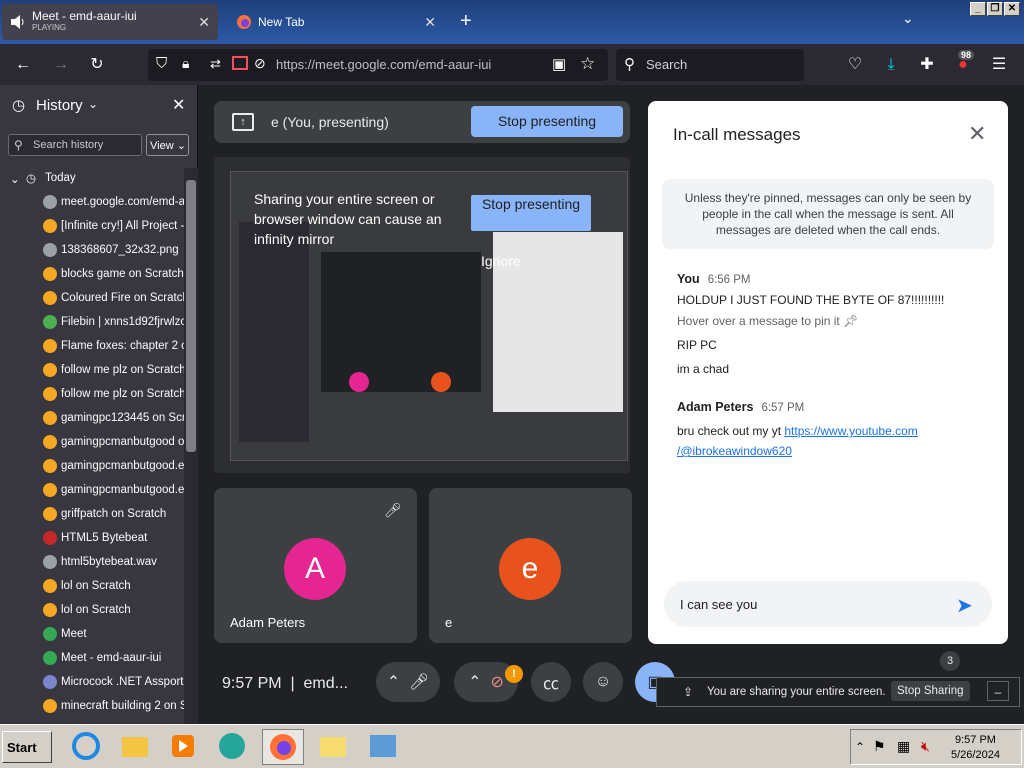 The width and height of the screenshot is (1024, 768). What do you see at coordinates (551, 682) in the screenshot?
I see `captions-button: ㏄` at bounding box center [551, 682].